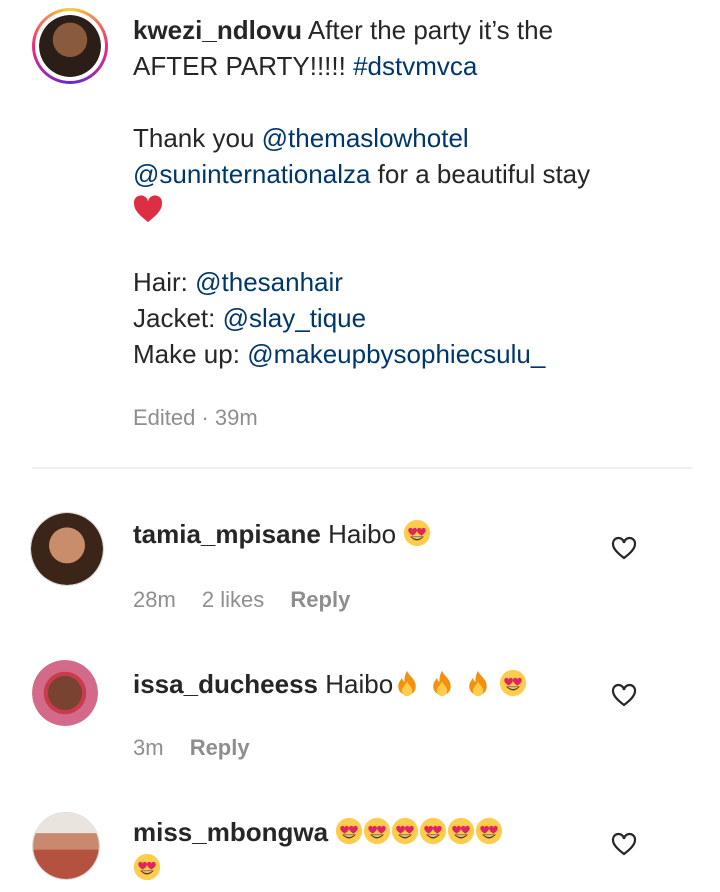 The width and height of the screenshot is (720, 892). I want to click on comment-time: 3m, so click(148, 747).